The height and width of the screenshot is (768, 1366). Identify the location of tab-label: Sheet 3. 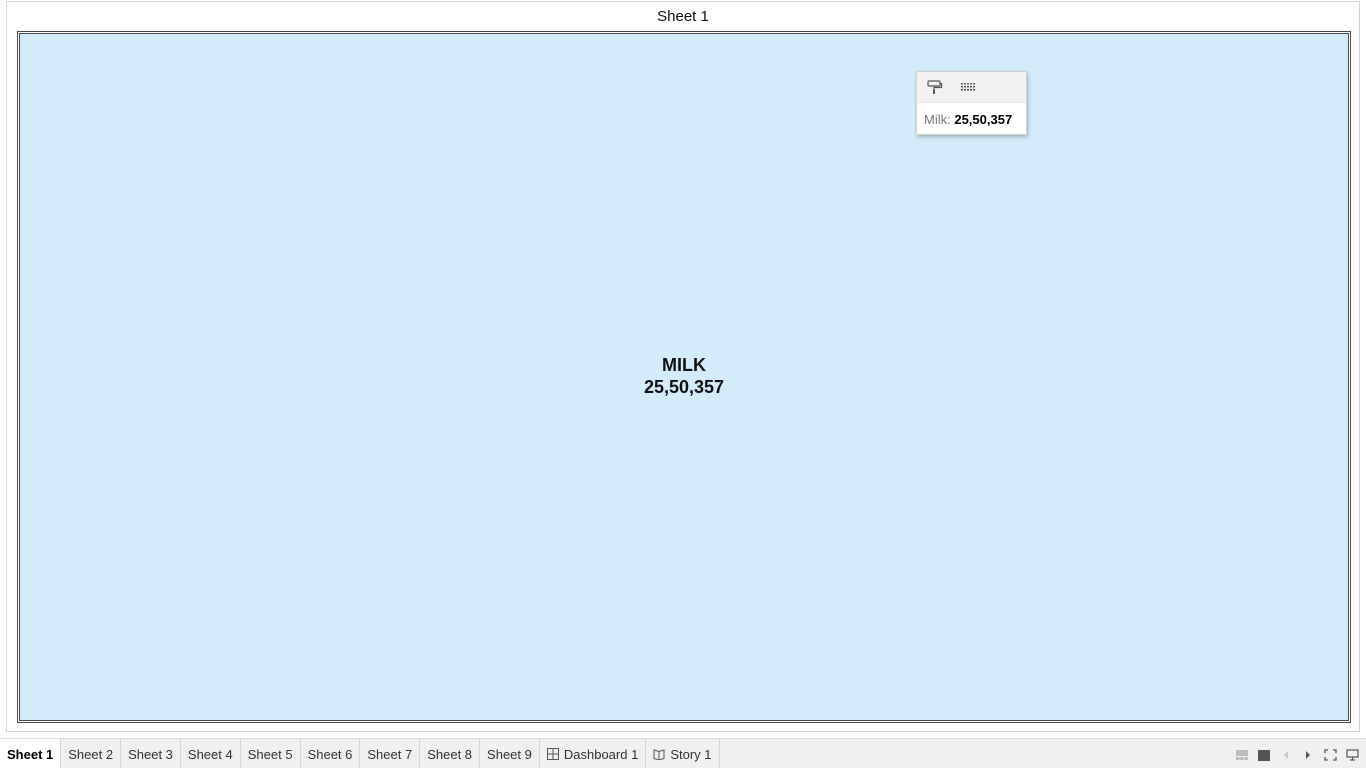
(150, 754).